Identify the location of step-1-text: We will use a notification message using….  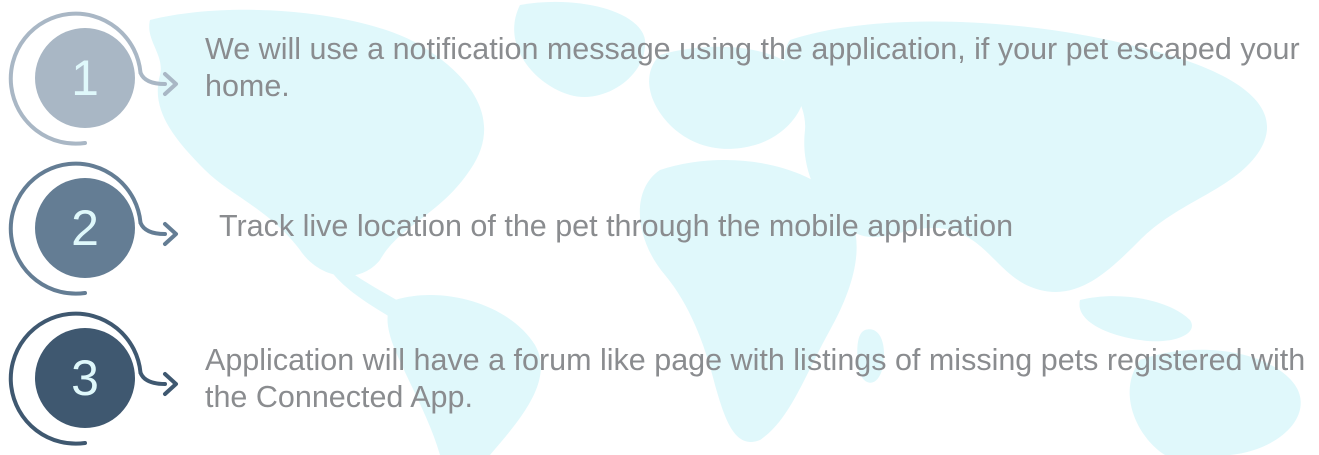
(752, 67).